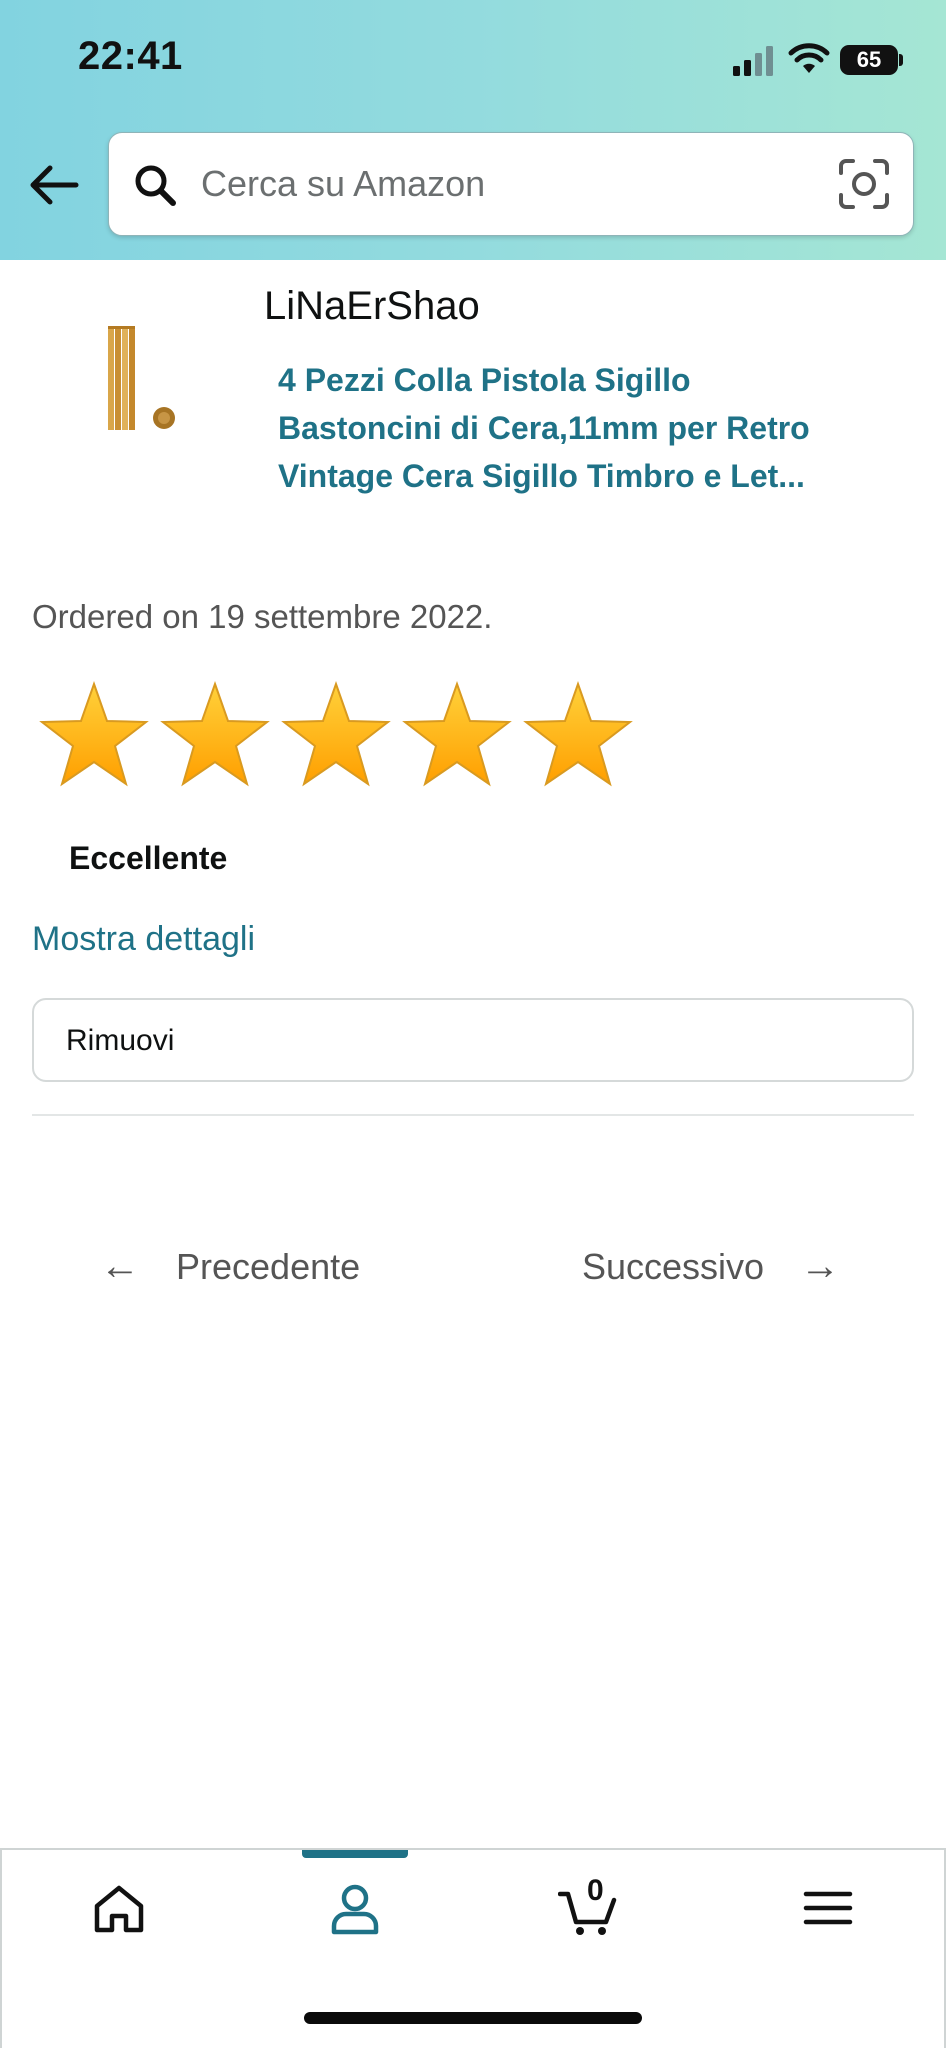 This screenshot has width=946, height=2048. I want to click on previous-button: ← Precedente, so click(230, 1266).